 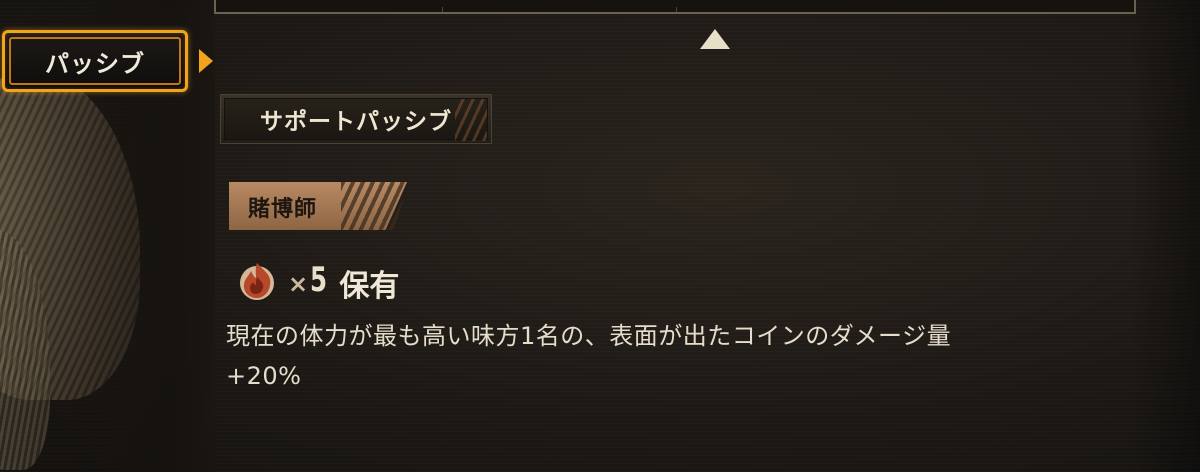 I want to click on tab-passive: パッシブ, so click(x=95, y=61).